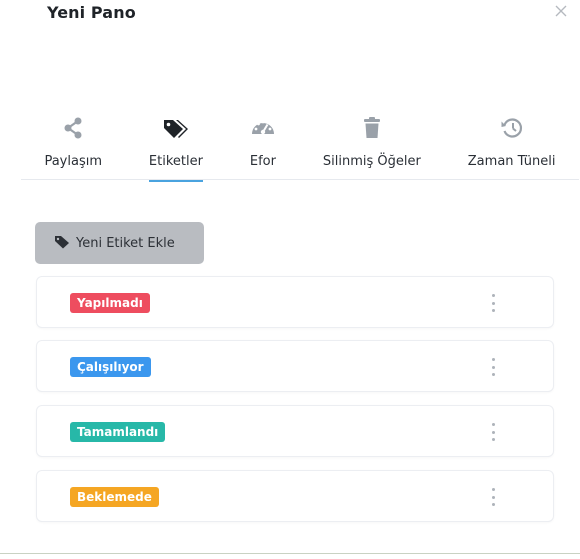  What do you see at coordinates (372, 128) in the screenshot?
I see `trash-icon` at bounding box center [372, 128].